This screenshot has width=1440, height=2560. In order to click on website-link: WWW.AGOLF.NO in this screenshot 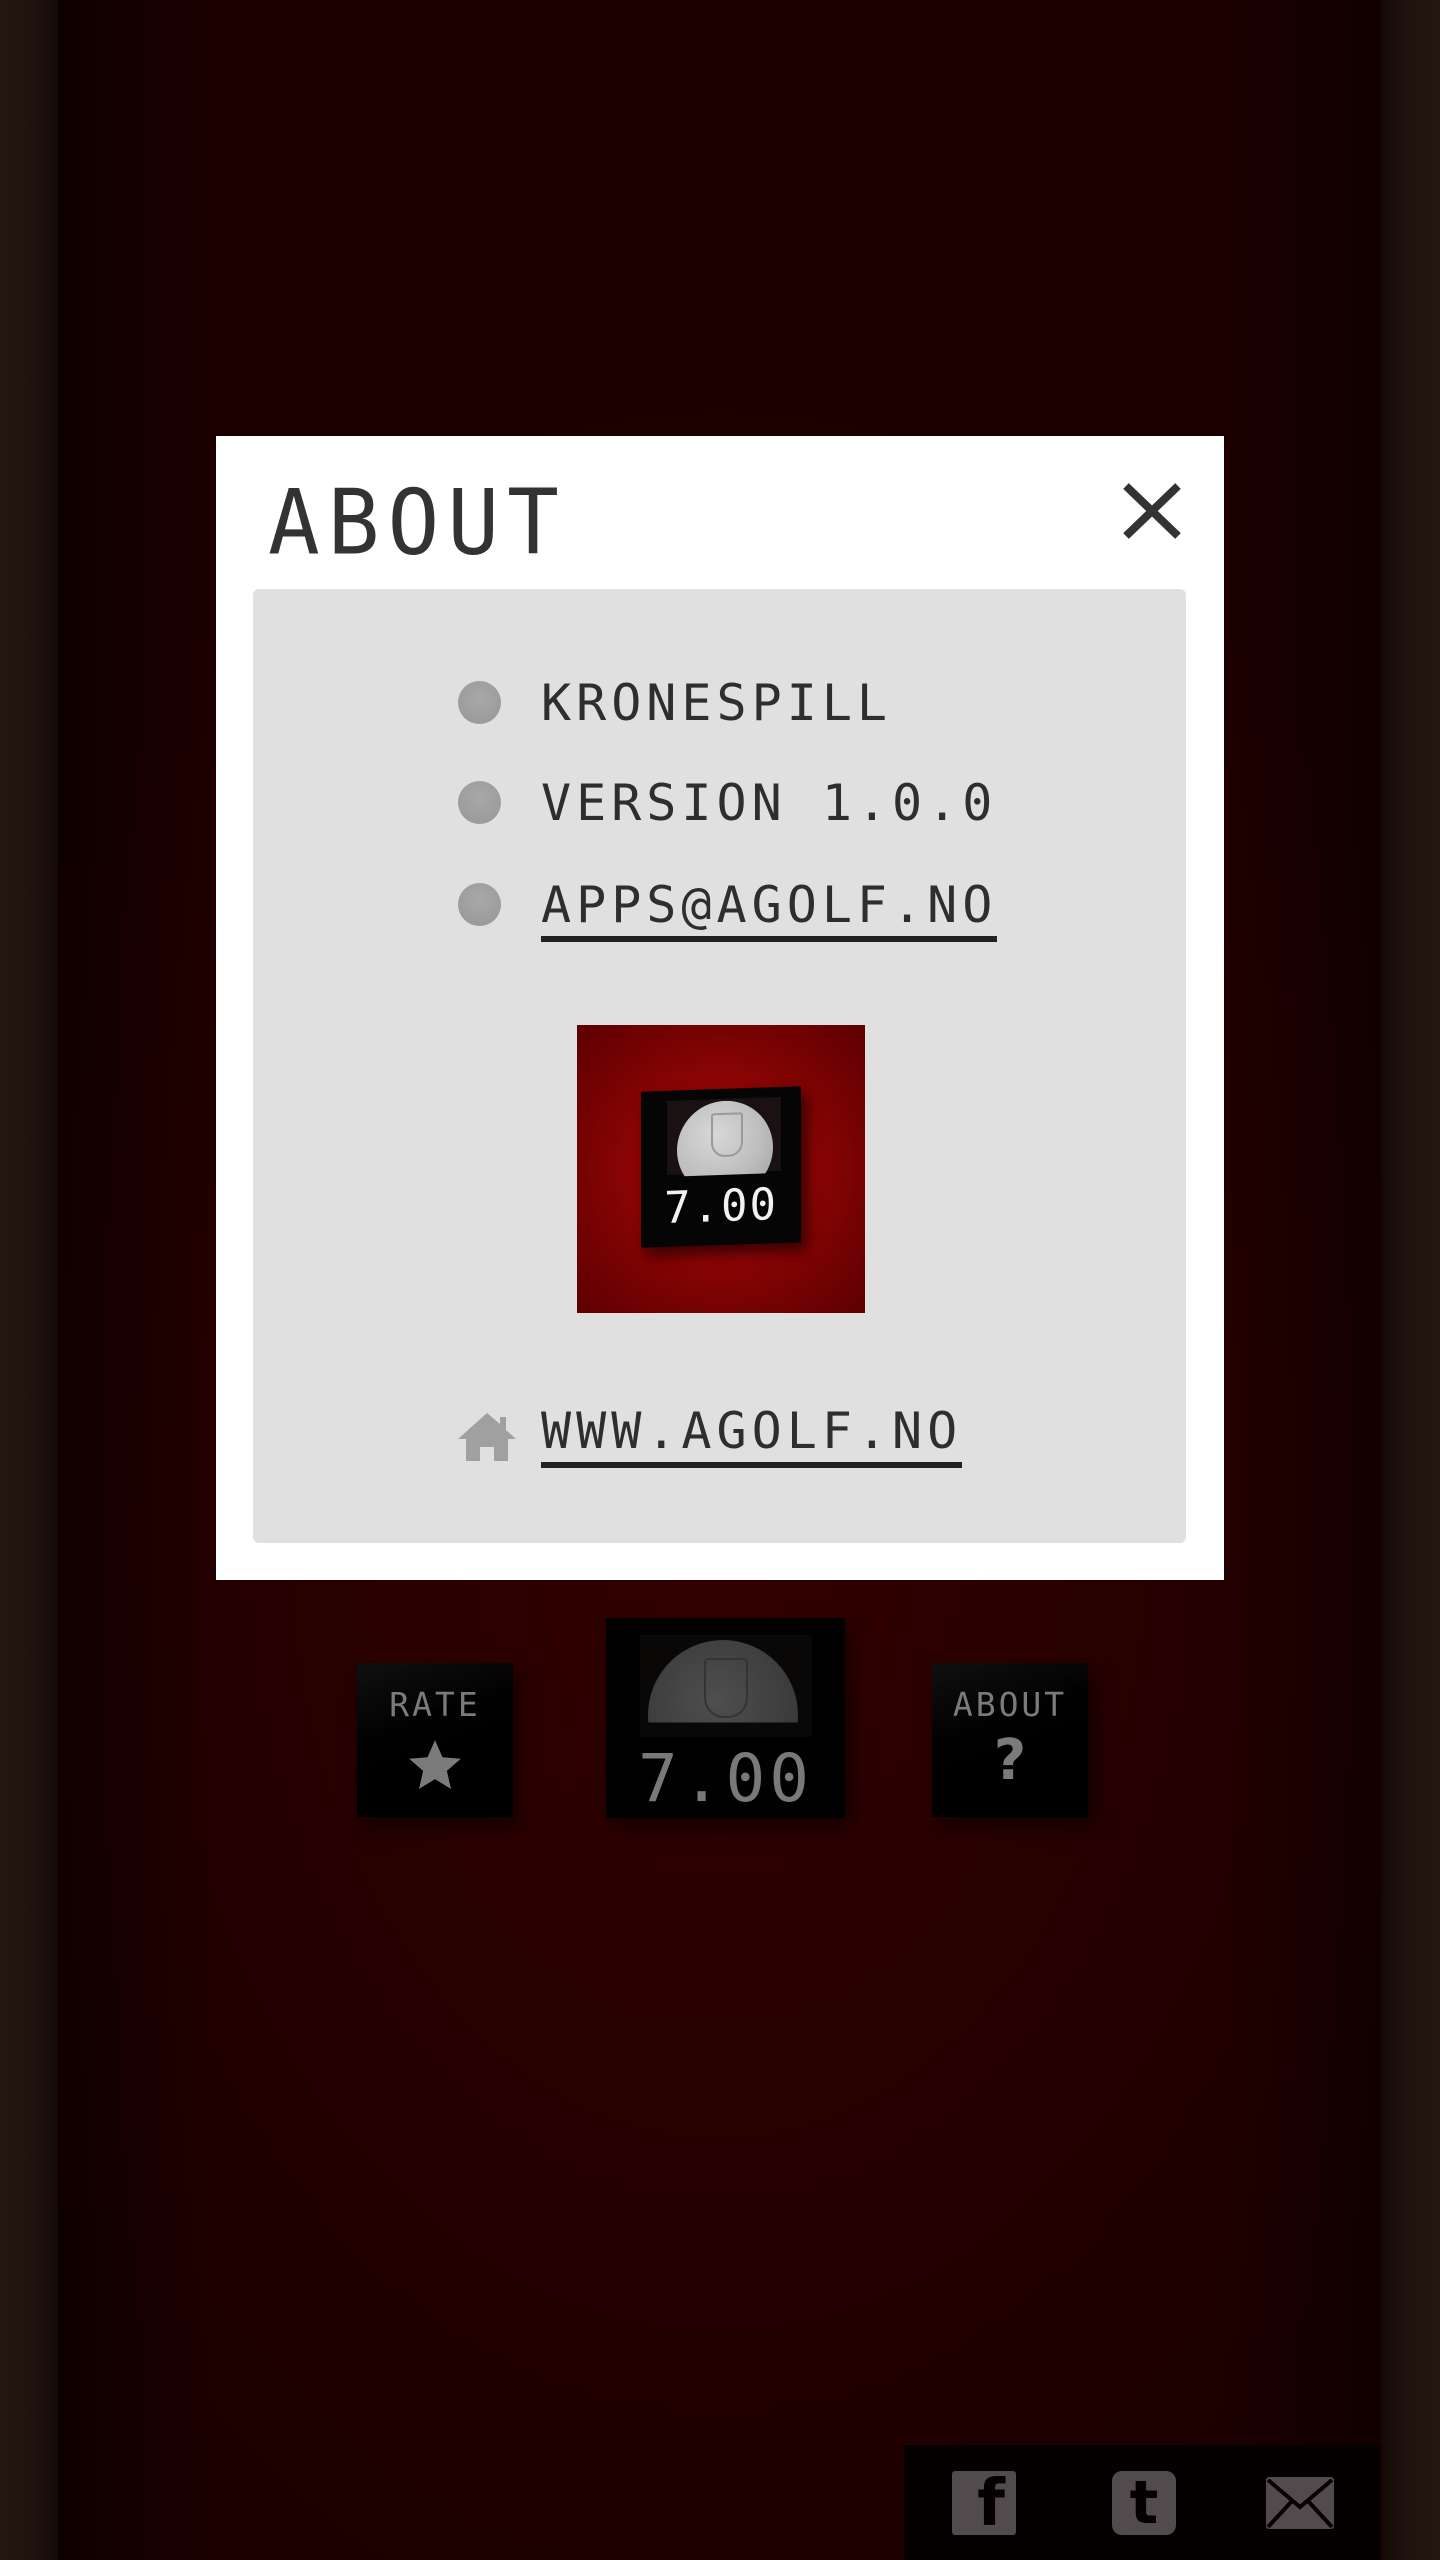, I will do `click(752, 1435)`.